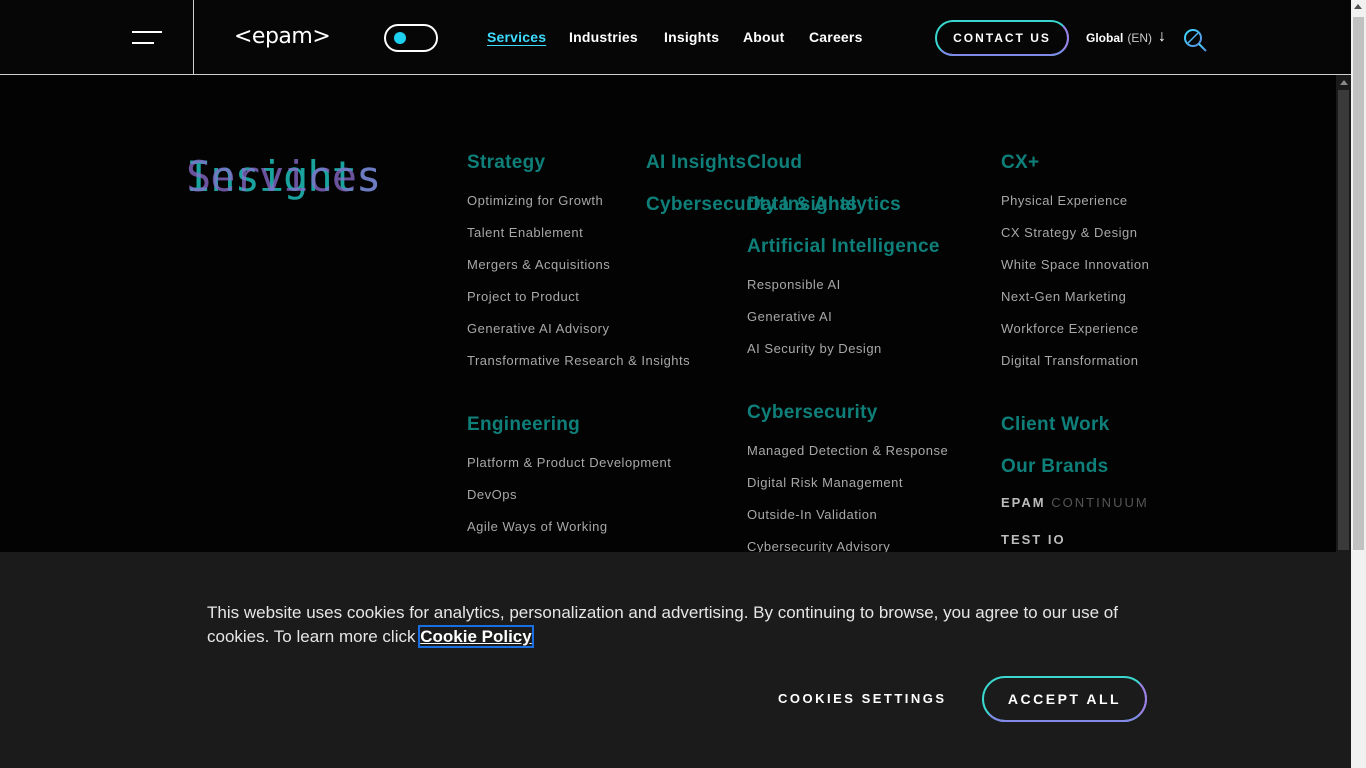 This screenshot has width=1366, height=768. I want to click on strategy-item: Project to Product, so click(523, 296).